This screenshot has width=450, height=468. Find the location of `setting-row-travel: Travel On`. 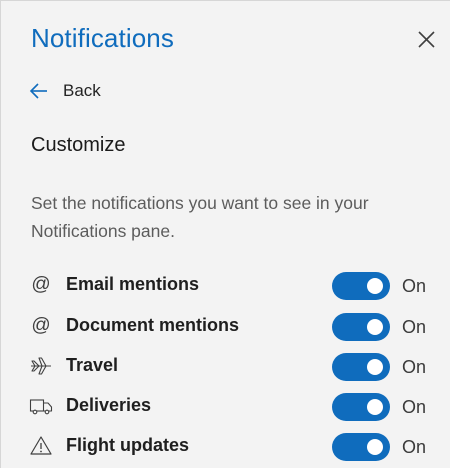

setting-row-travel: Travel On is located at coordinates (225, 367).